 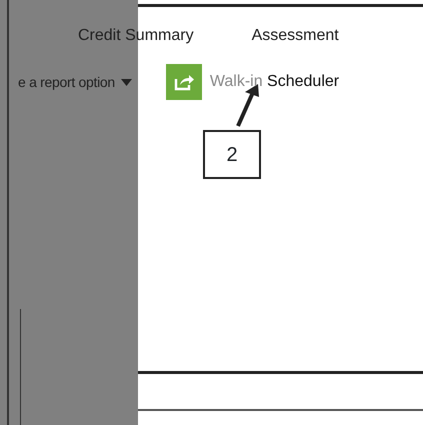 I want to click on share-button, so click(x=184, y=82).